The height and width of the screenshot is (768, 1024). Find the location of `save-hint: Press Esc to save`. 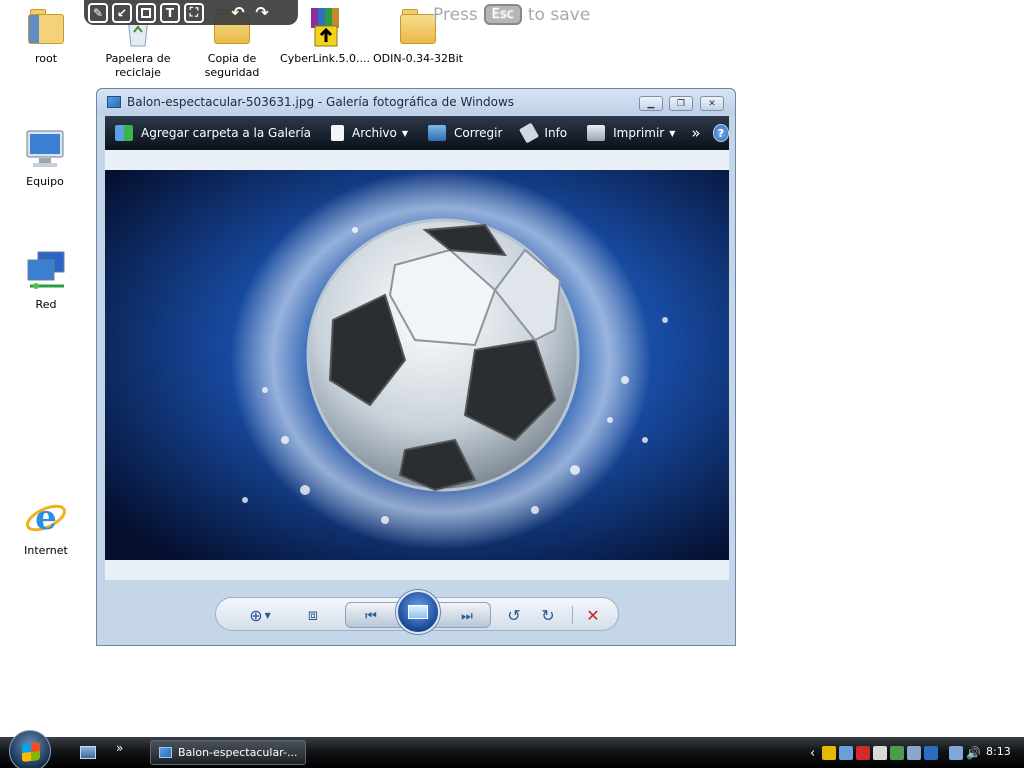

save-hint: Press Esc to save is located at coordinates (511, 14).